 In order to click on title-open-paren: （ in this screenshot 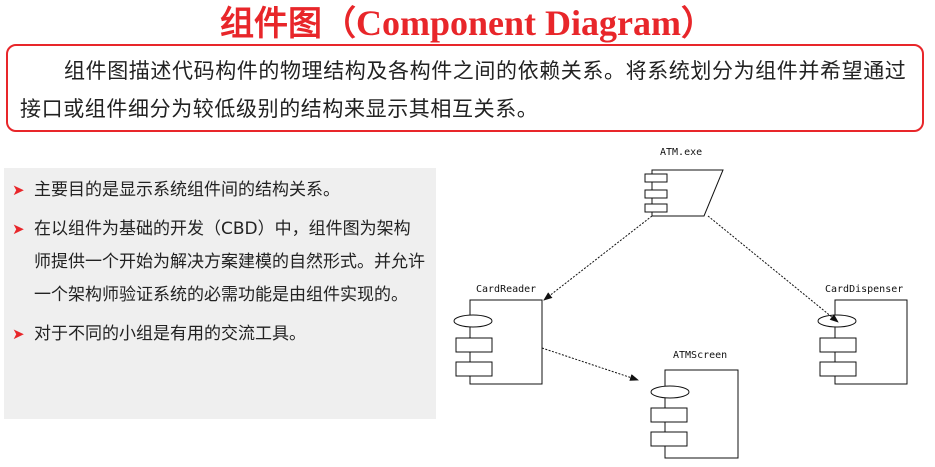, I will do `click(339, 24)`.